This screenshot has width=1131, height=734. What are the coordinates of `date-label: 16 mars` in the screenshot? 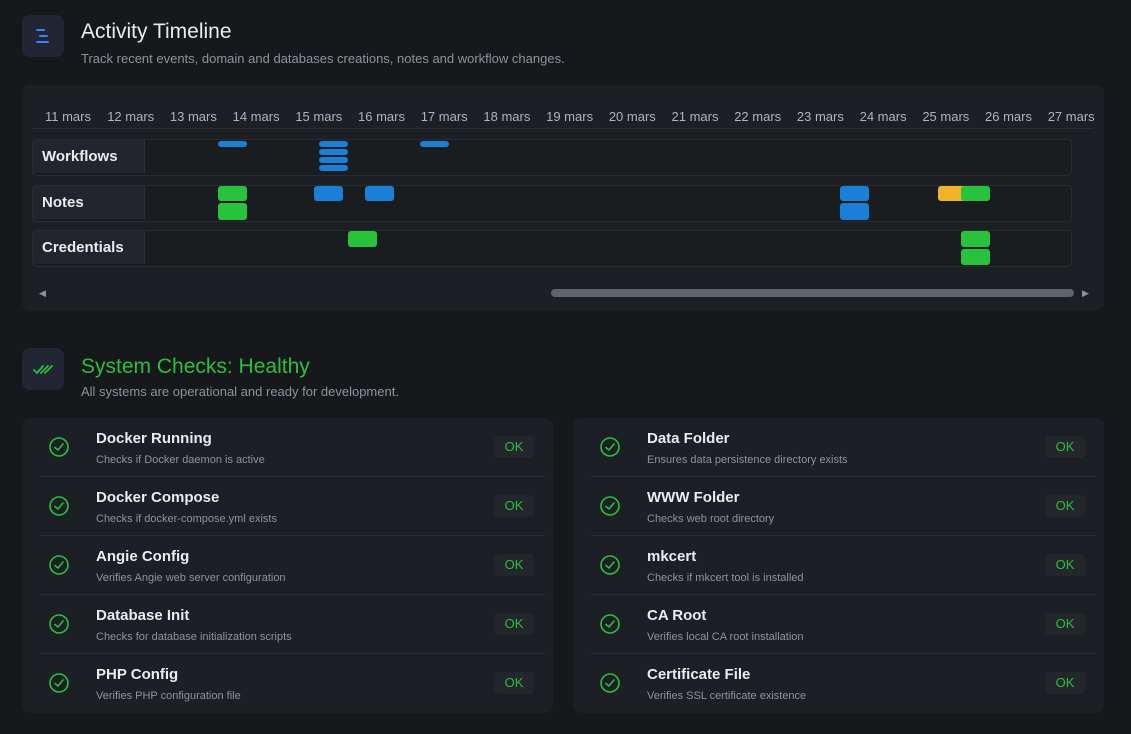 It's located at (381, 116).